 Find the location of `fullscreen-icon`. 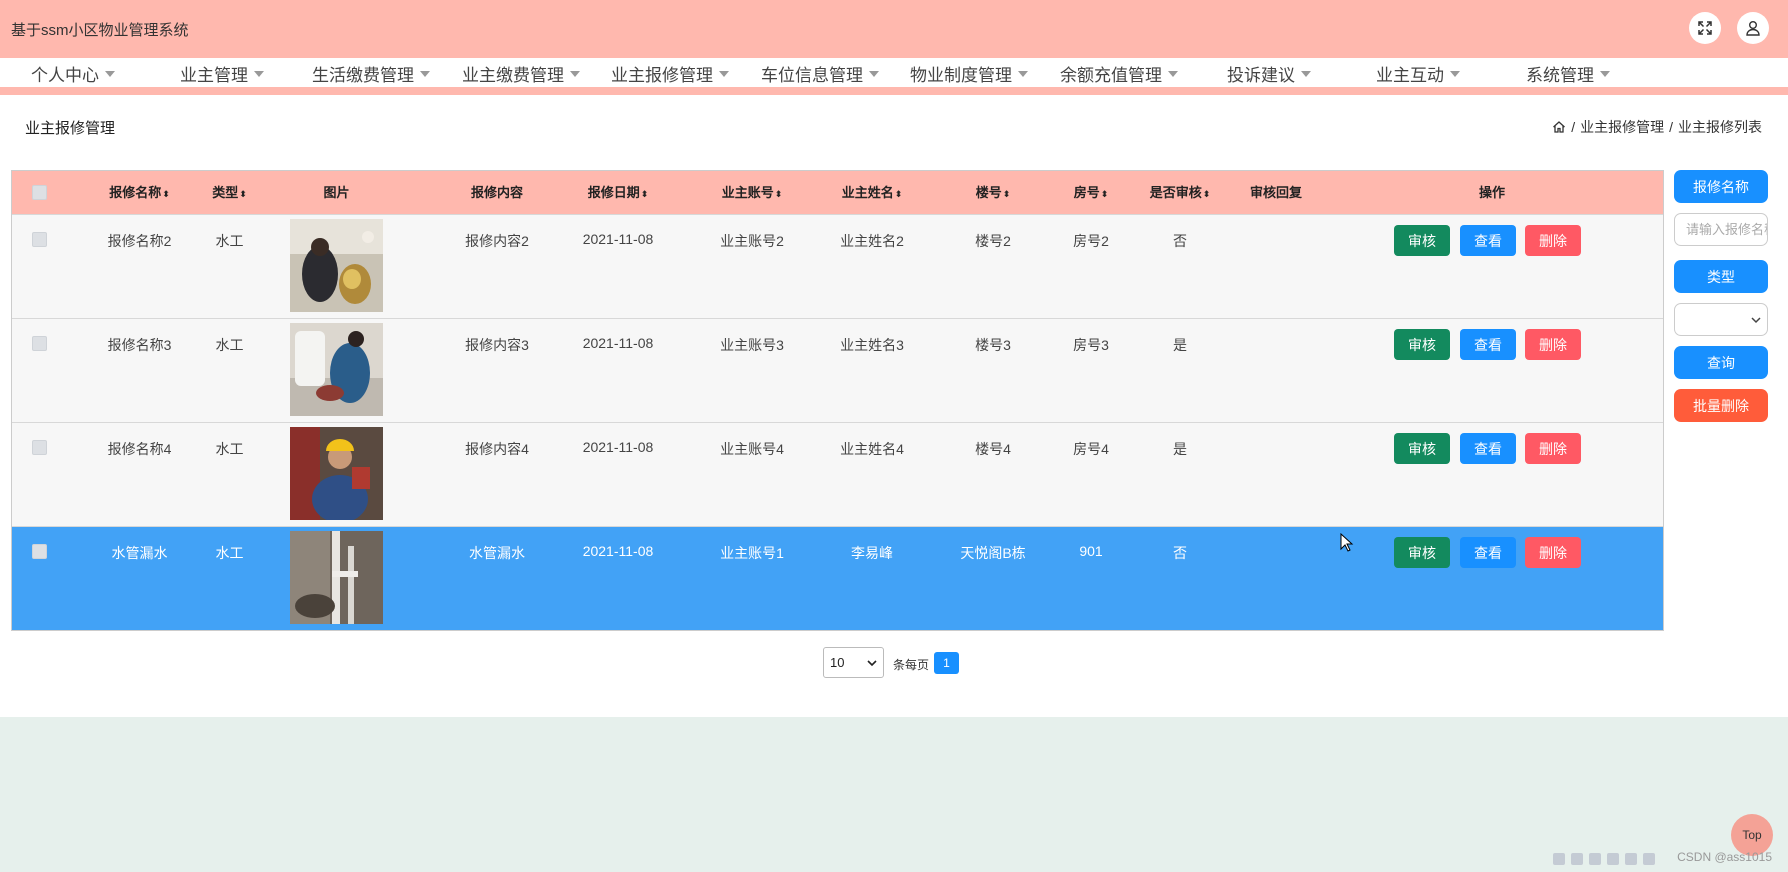

fullscreen-icon is located at coordinates (1705, 28).